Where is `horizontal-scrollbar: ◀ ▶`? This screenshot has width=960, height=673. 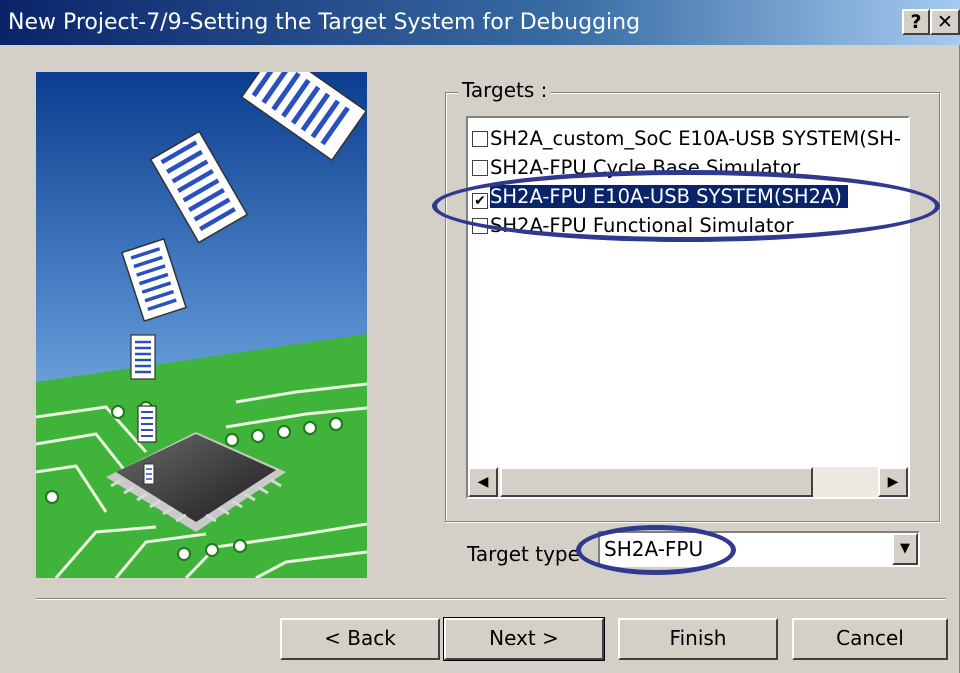 horizontal-scrollbar: ◀ ▶ is located at coordinates (688, 482).